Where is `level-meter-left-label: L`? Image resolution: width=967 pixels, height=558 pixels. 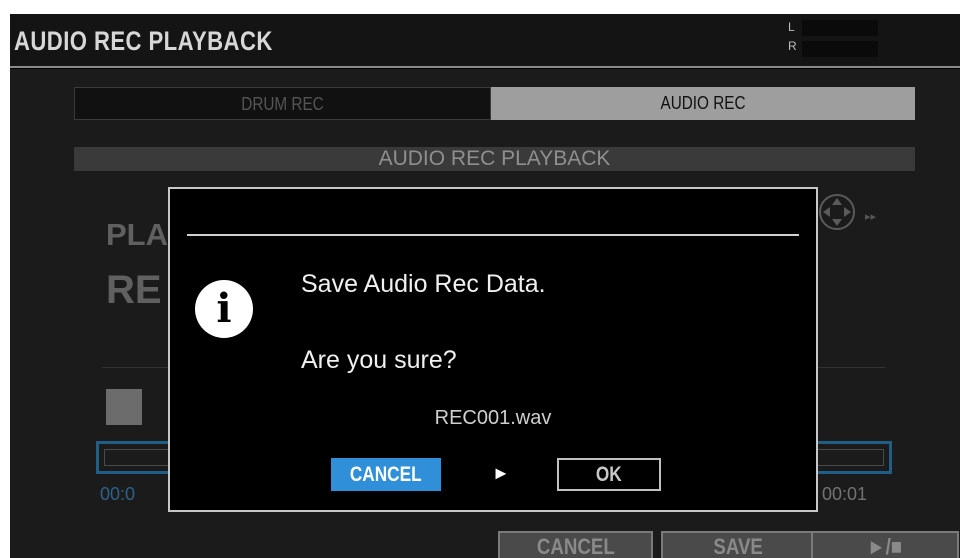 level-meter-left-label: L is located at coordinates (791, 27).